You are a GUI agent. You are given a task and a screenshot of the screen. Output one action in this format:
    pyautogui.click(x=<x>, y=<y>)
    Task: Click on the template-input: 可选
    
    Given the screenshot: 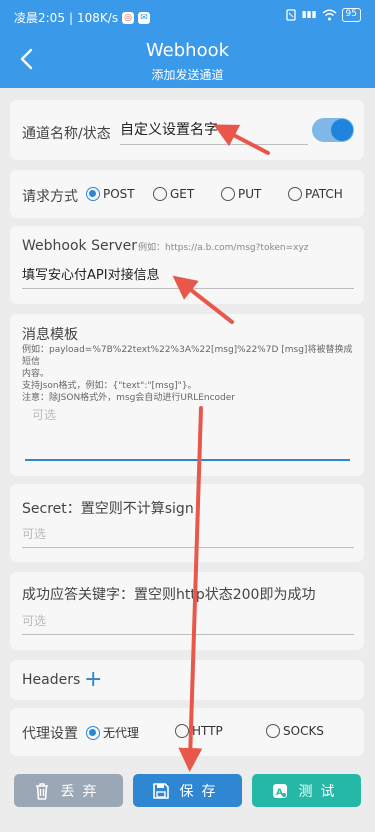 What is the action you would take?
    pyautogui.click(x=44, y=414)
    